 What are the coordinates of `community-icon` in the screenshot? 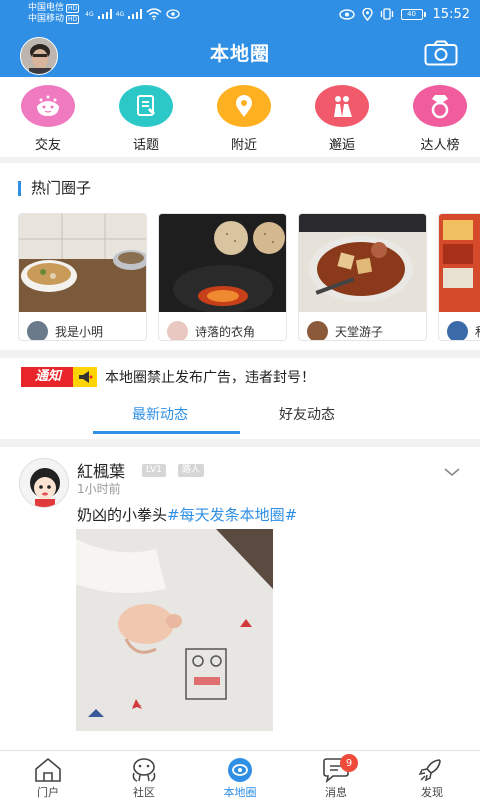 It's located at (144, 770).